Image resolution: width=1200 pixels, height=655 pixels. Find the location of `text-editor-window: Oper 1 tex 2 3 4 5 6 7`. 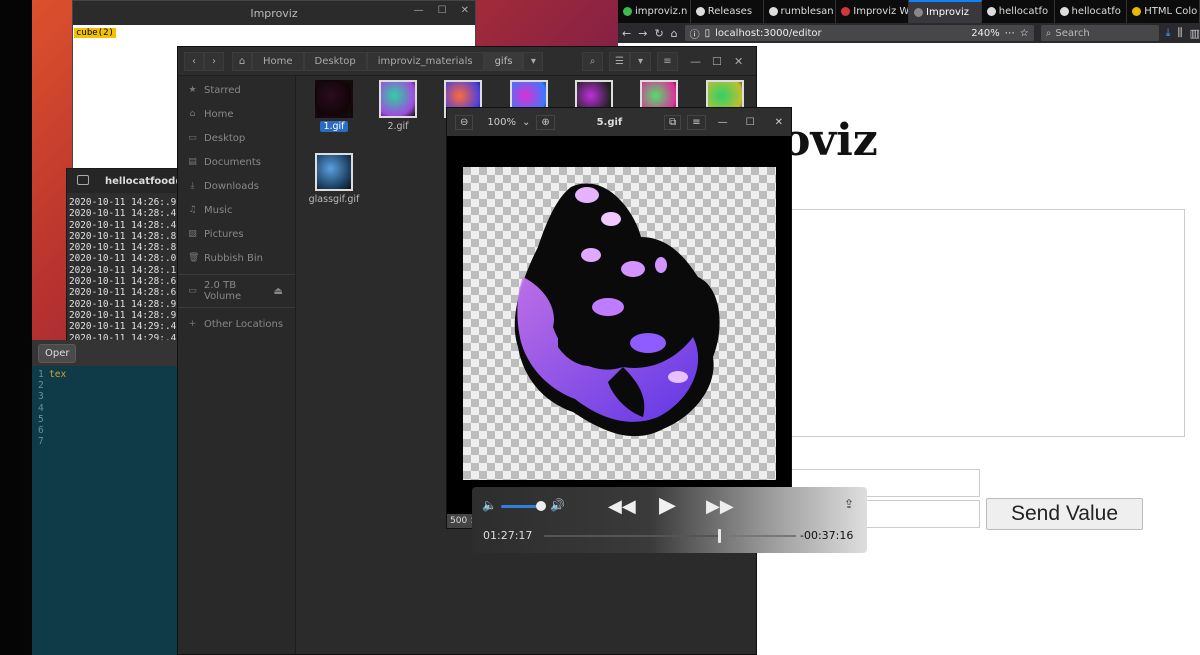

text-editor-window: Oper 1 tex 2 3 4 5 6 7 is located at coordinates (107, 497).